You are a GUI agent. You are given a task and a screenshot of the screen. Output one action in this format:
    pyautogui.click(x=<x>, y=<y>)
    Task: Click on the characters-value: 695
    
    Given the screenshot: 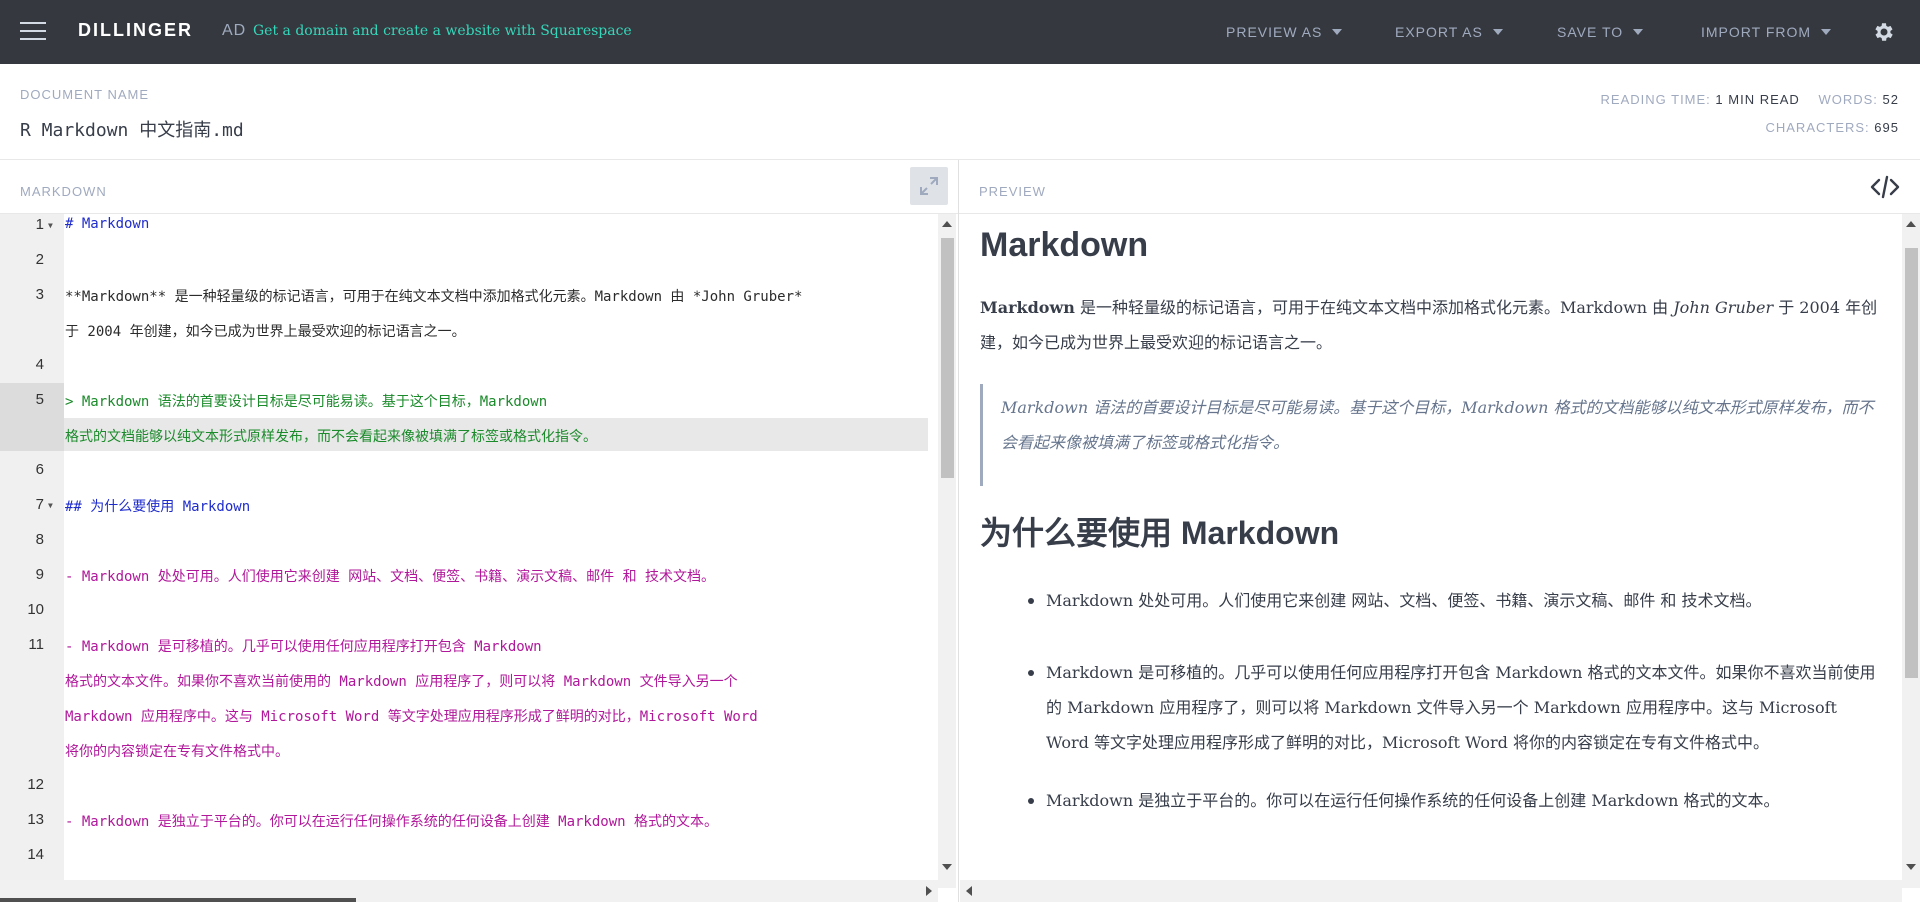 What is the action you would take?
    pyautogui.click(x=1886, y=127)
    